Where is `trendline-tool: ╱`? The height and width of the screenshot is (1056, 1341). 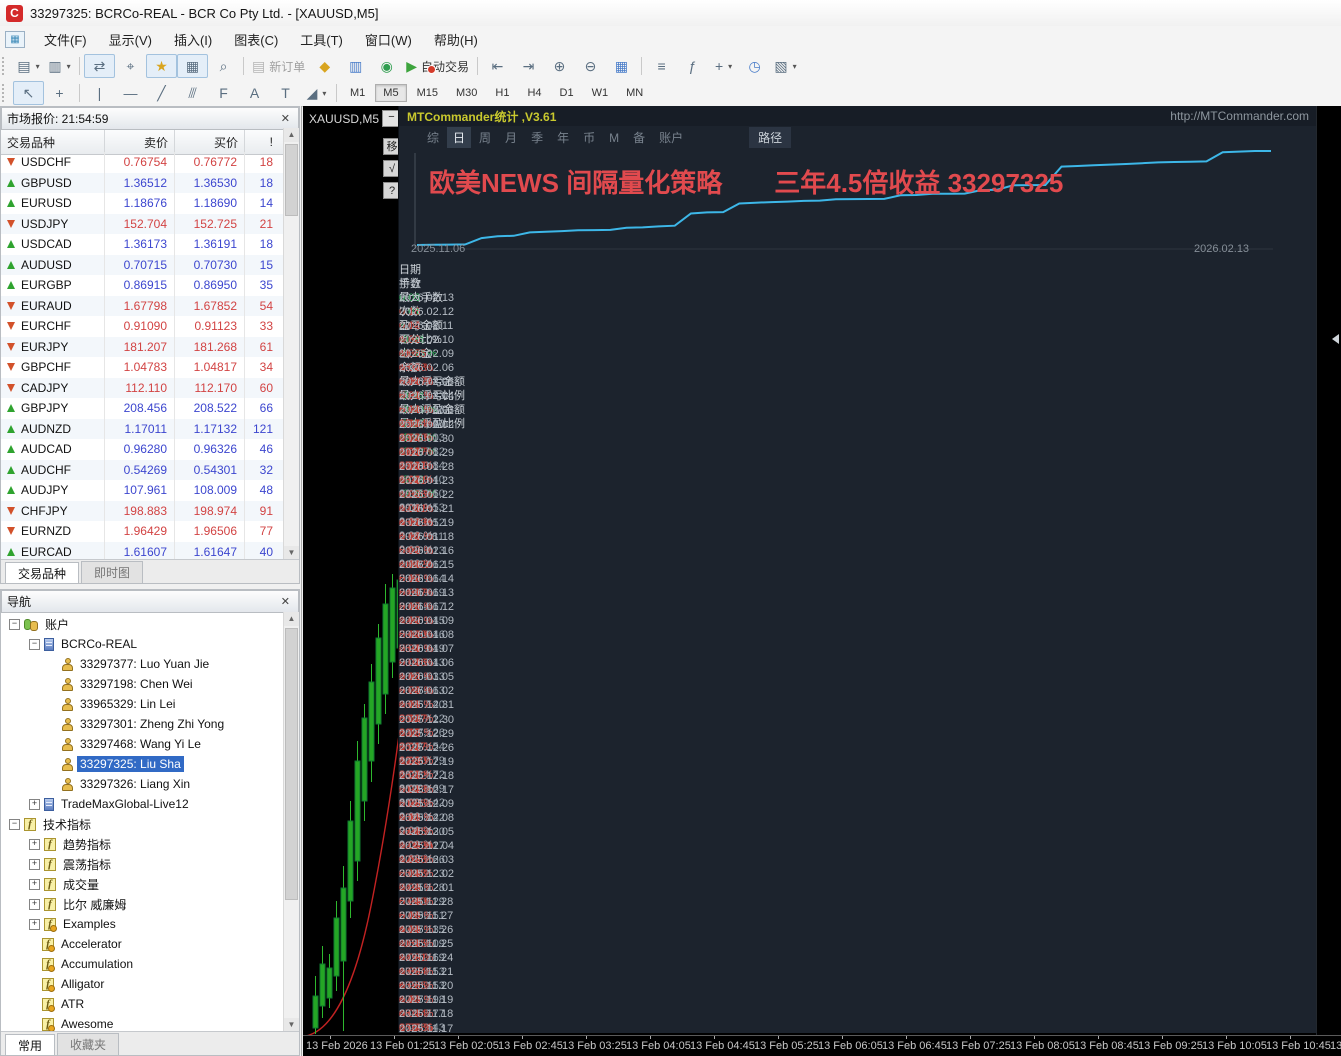 trendline-tool: ╱ is located at coordinates (161, 93).